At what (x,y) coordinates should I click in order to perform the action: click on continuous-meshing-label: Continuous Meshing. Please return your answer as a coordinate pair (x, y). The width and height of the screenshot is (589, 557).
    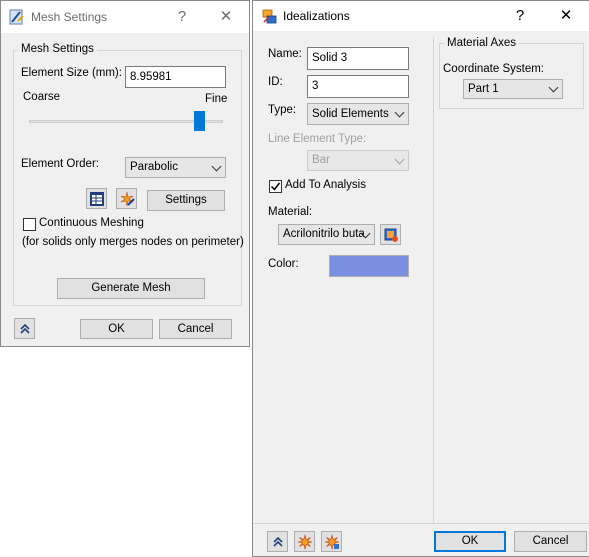
    Looking at the image, I should click on (91, 223).